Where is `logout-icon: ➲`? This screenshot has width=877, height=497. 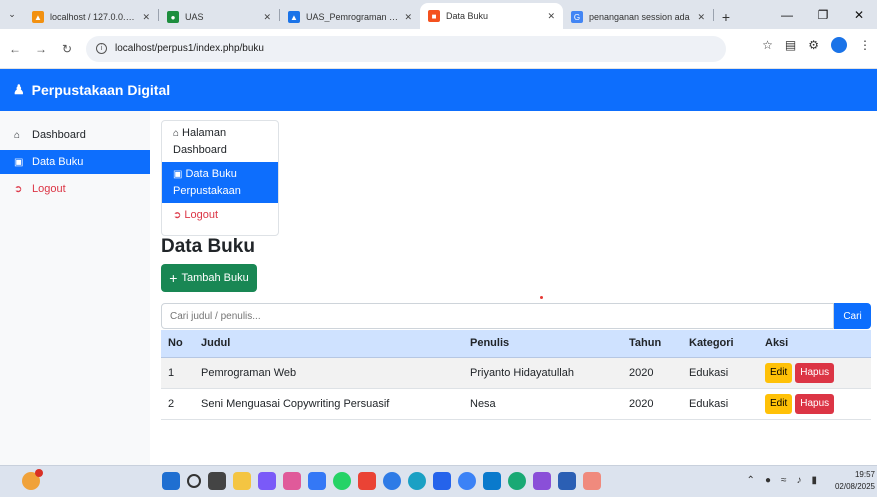
logout-icon: ➲ is located at coordinates (177, 215).